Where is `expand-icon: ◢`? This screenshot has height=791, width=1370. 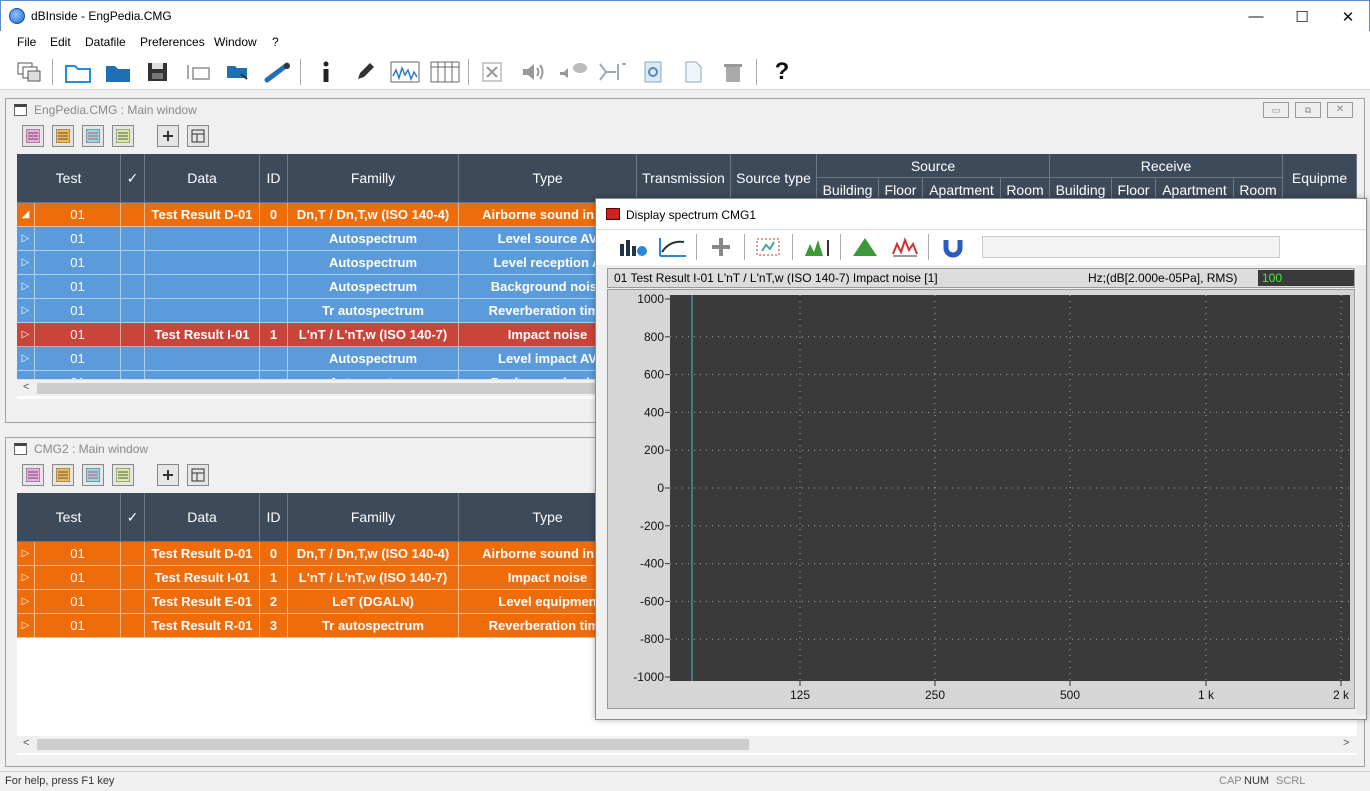
expand-icon: ◢ is located at coordinates (26, 215).